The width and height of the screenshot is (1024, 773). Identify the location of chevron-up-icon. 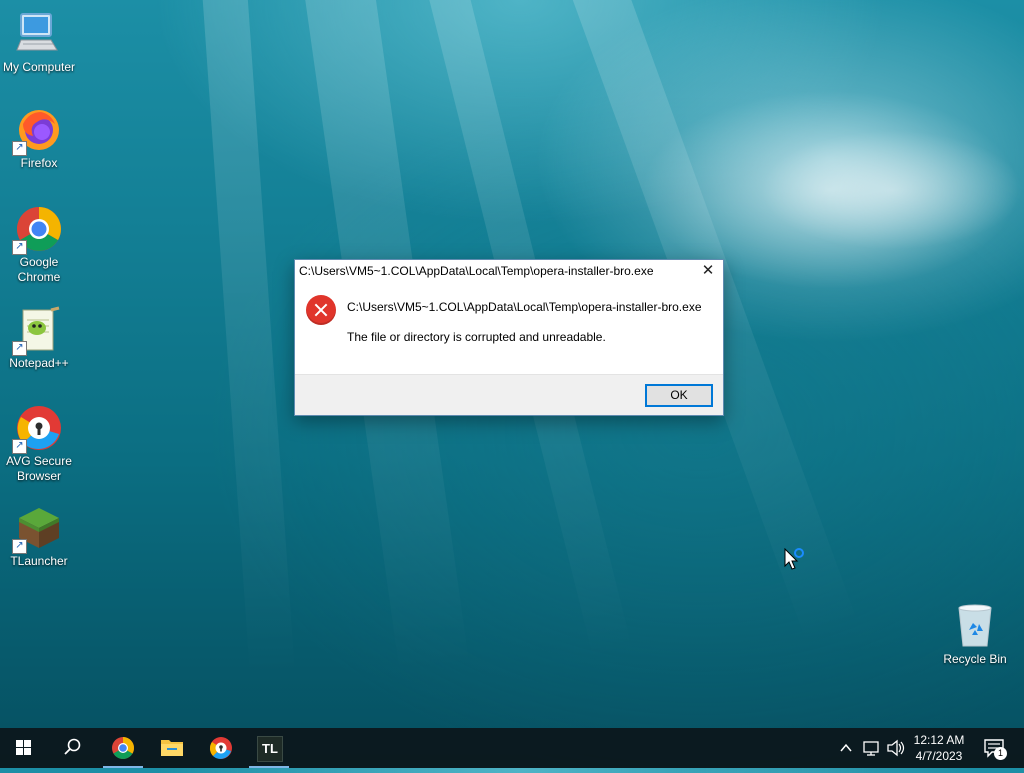
(846, 747).